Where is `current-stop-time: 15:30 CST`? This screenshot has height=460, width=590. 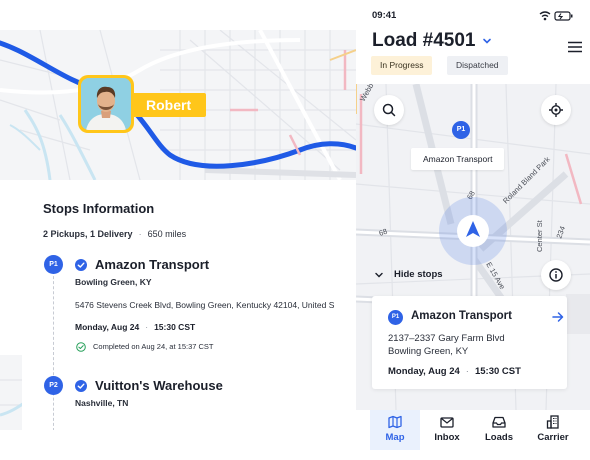 current-stop-time: 15:30 CST is located at coordinates (497, 371).